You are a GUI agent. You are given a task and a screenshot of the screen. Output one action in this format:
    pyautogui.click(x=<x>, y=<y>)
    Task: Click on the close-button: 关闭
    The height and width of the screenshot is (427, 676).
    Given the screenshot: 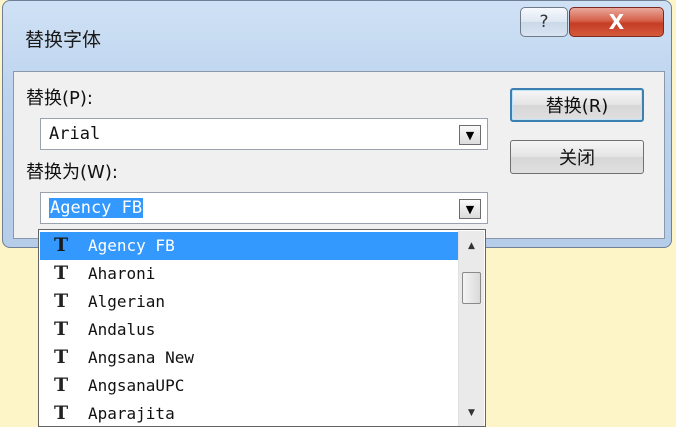 What is the action you would take?
    pyautogui.click(x=577, y=157)
    